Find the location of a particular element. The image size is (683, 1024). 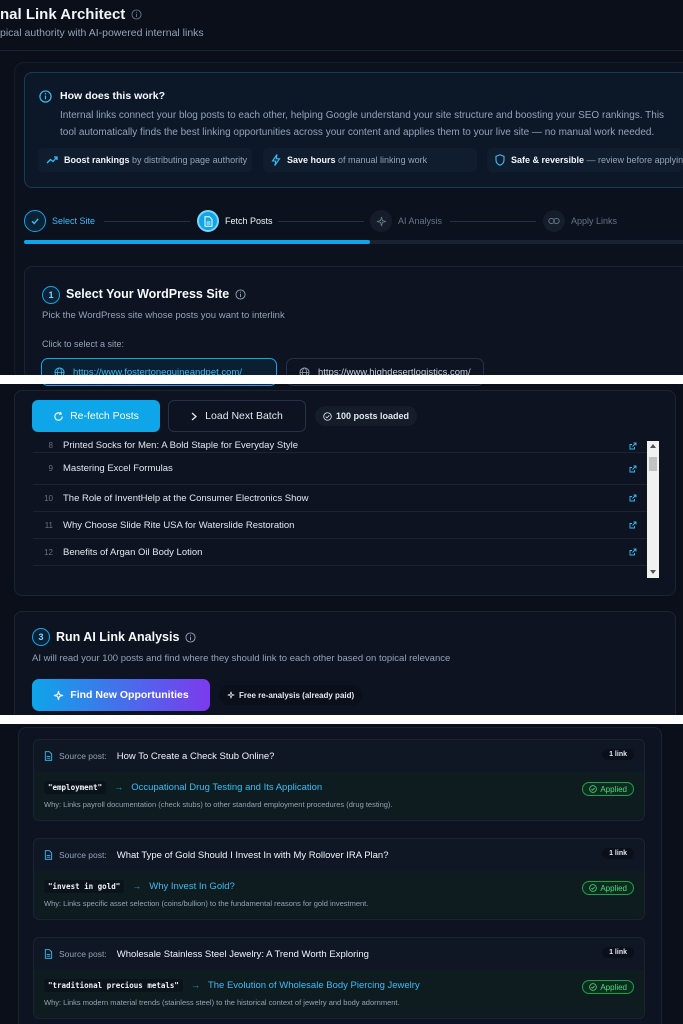

free-reanalysis-badge: Free re-analysis (already paid) is located at coordinates (291, 695).